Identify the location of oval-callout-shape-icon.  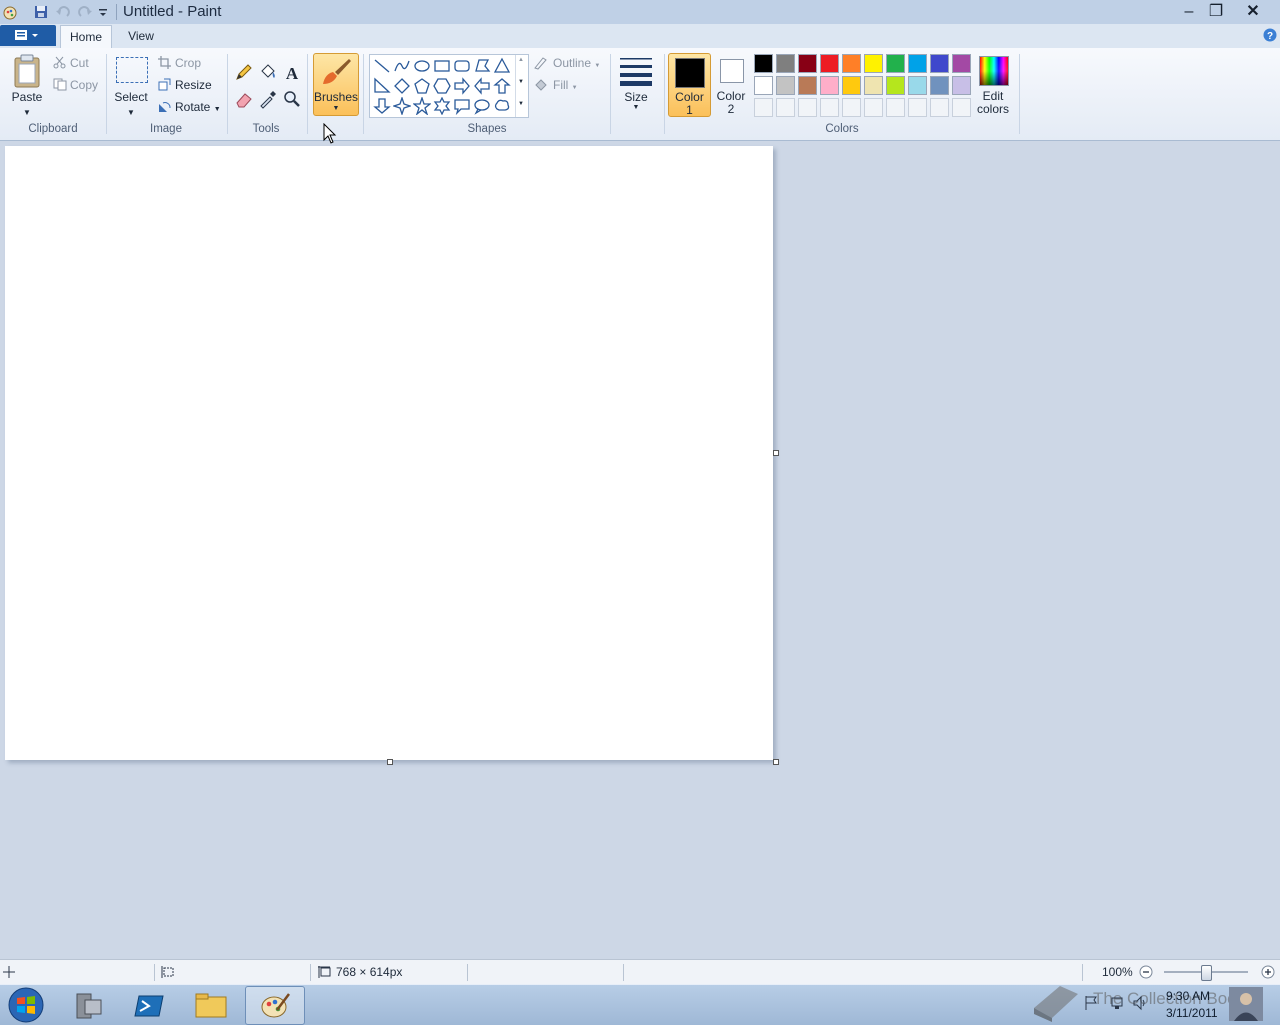
(482, 106).